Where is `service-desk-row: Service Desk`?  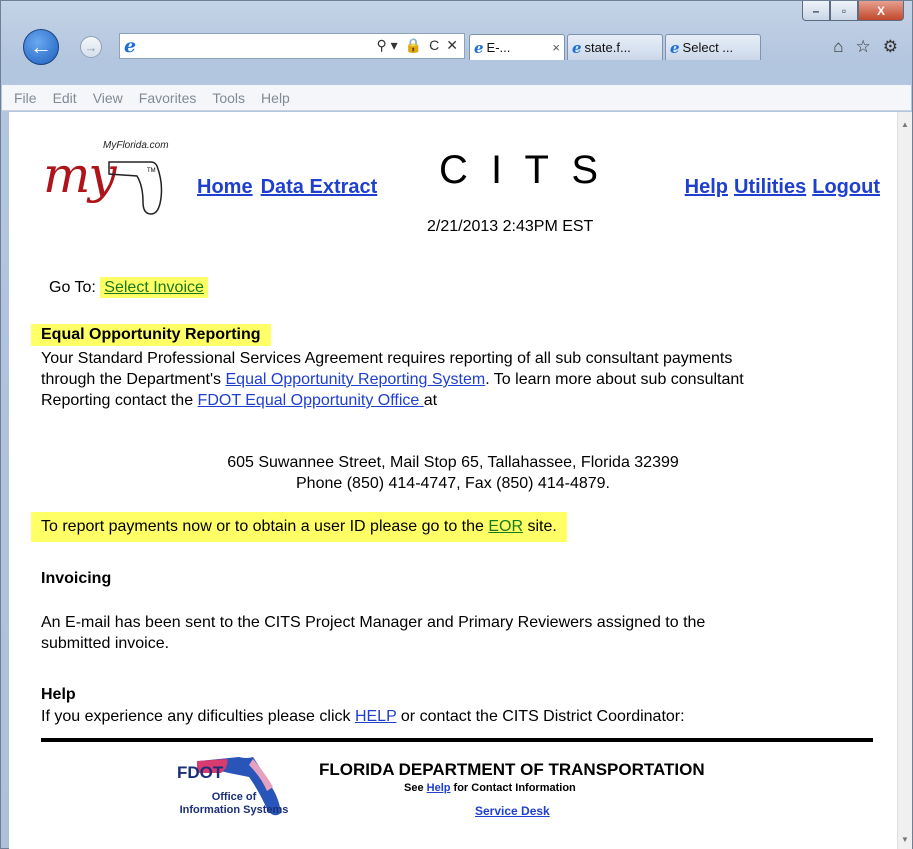
service-desk-row: Service Desk is located at coordinates (512, 811).